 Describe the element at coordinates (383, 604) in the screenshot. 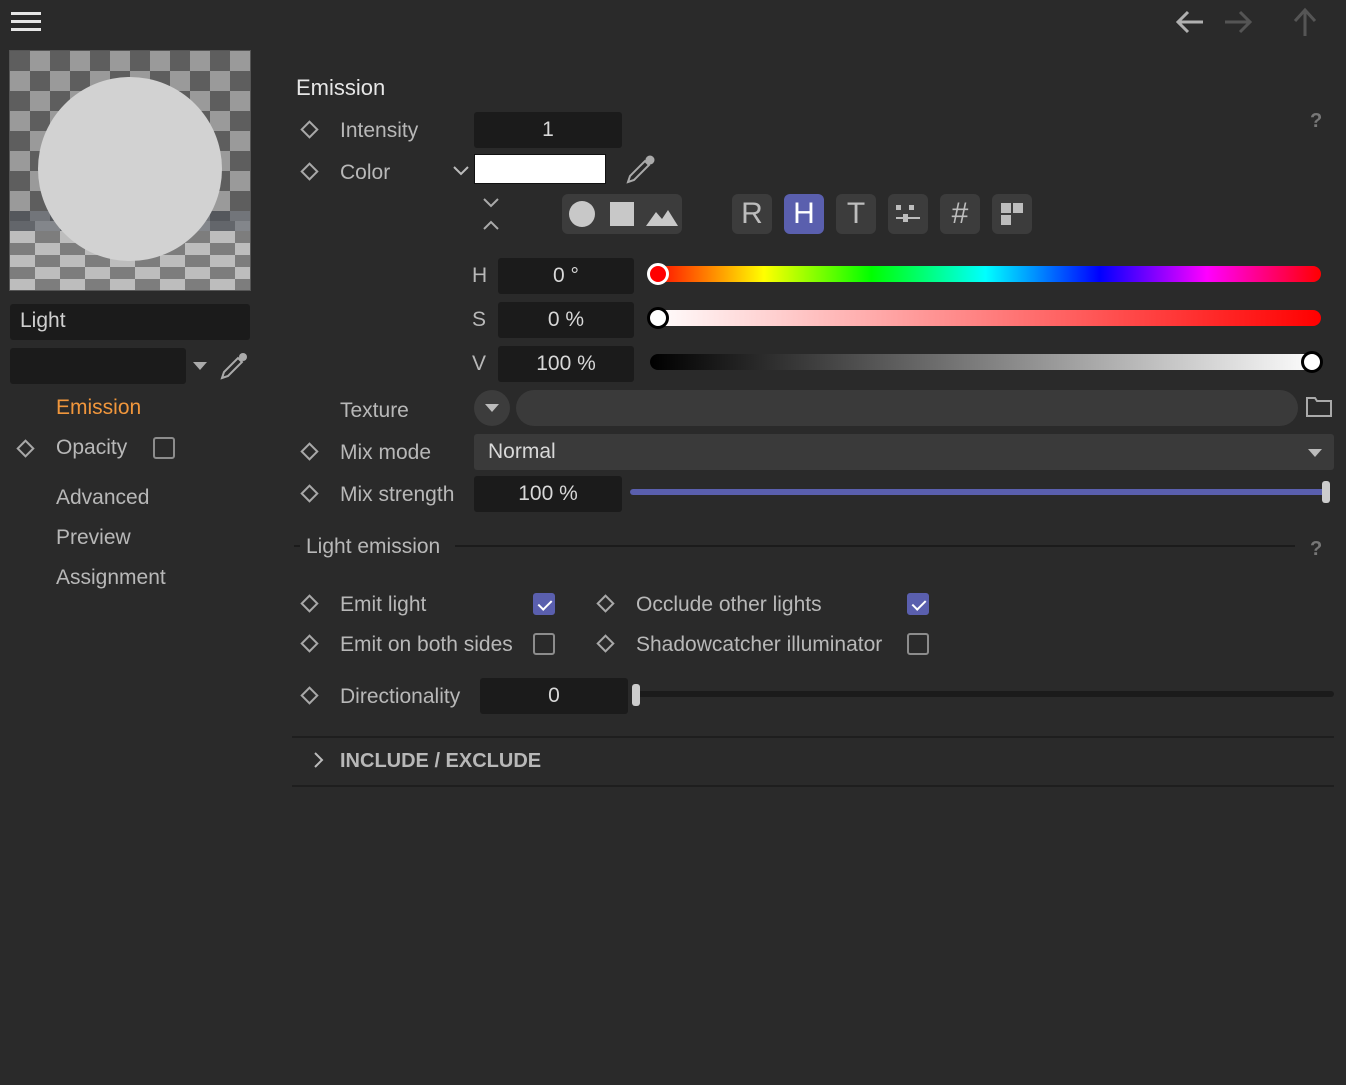

I see `emit-light-label: Emit light` at that location.